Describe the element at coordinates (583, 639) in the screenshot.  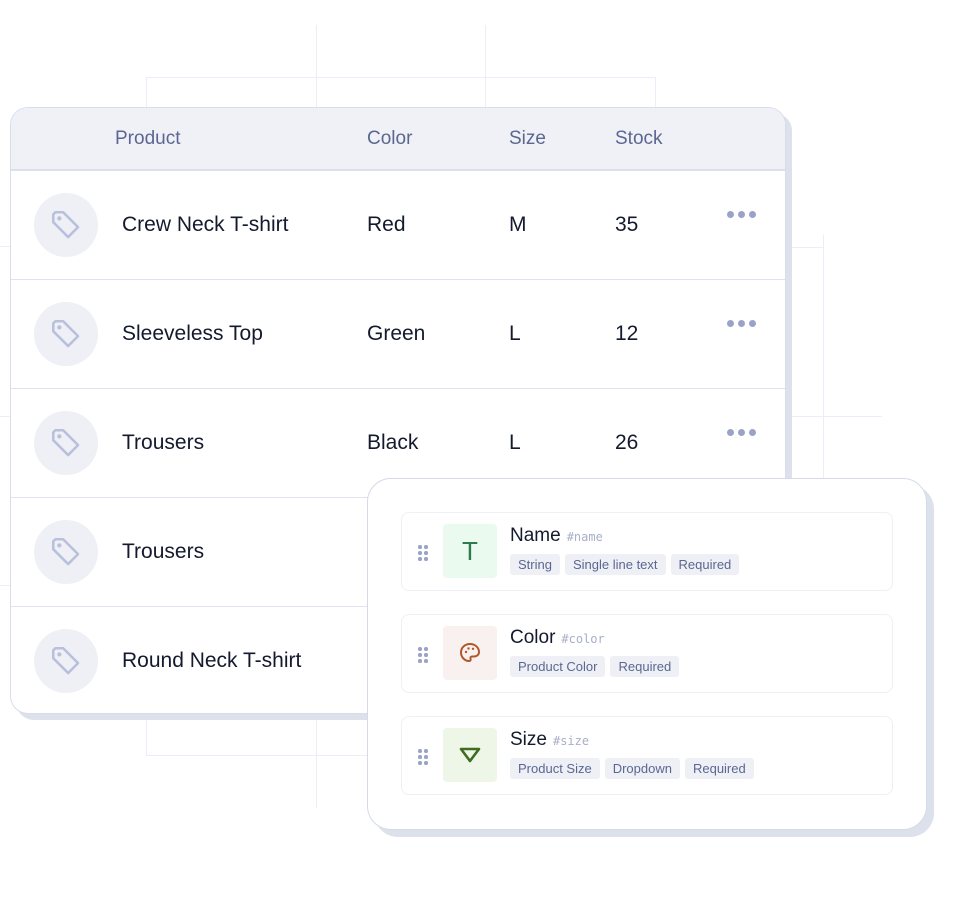
I see `field-key: #color` at that location.